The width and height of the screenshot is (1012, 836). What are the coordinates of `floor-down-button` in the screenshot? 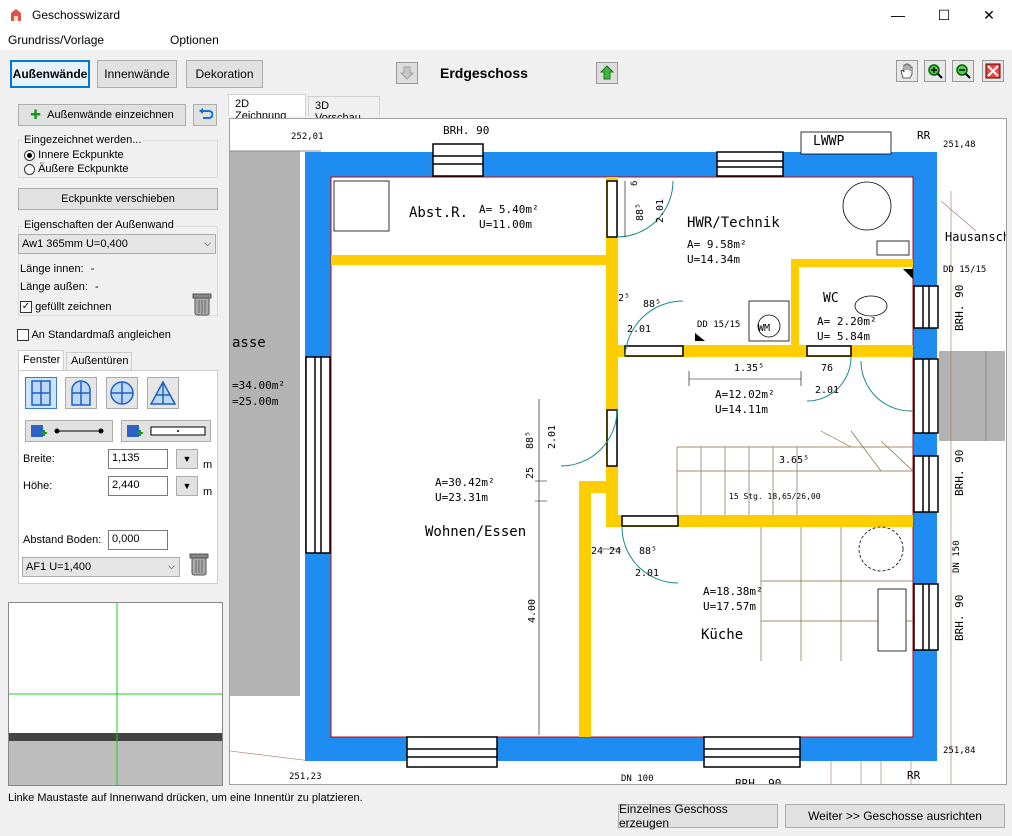 It's located at (407, 73).